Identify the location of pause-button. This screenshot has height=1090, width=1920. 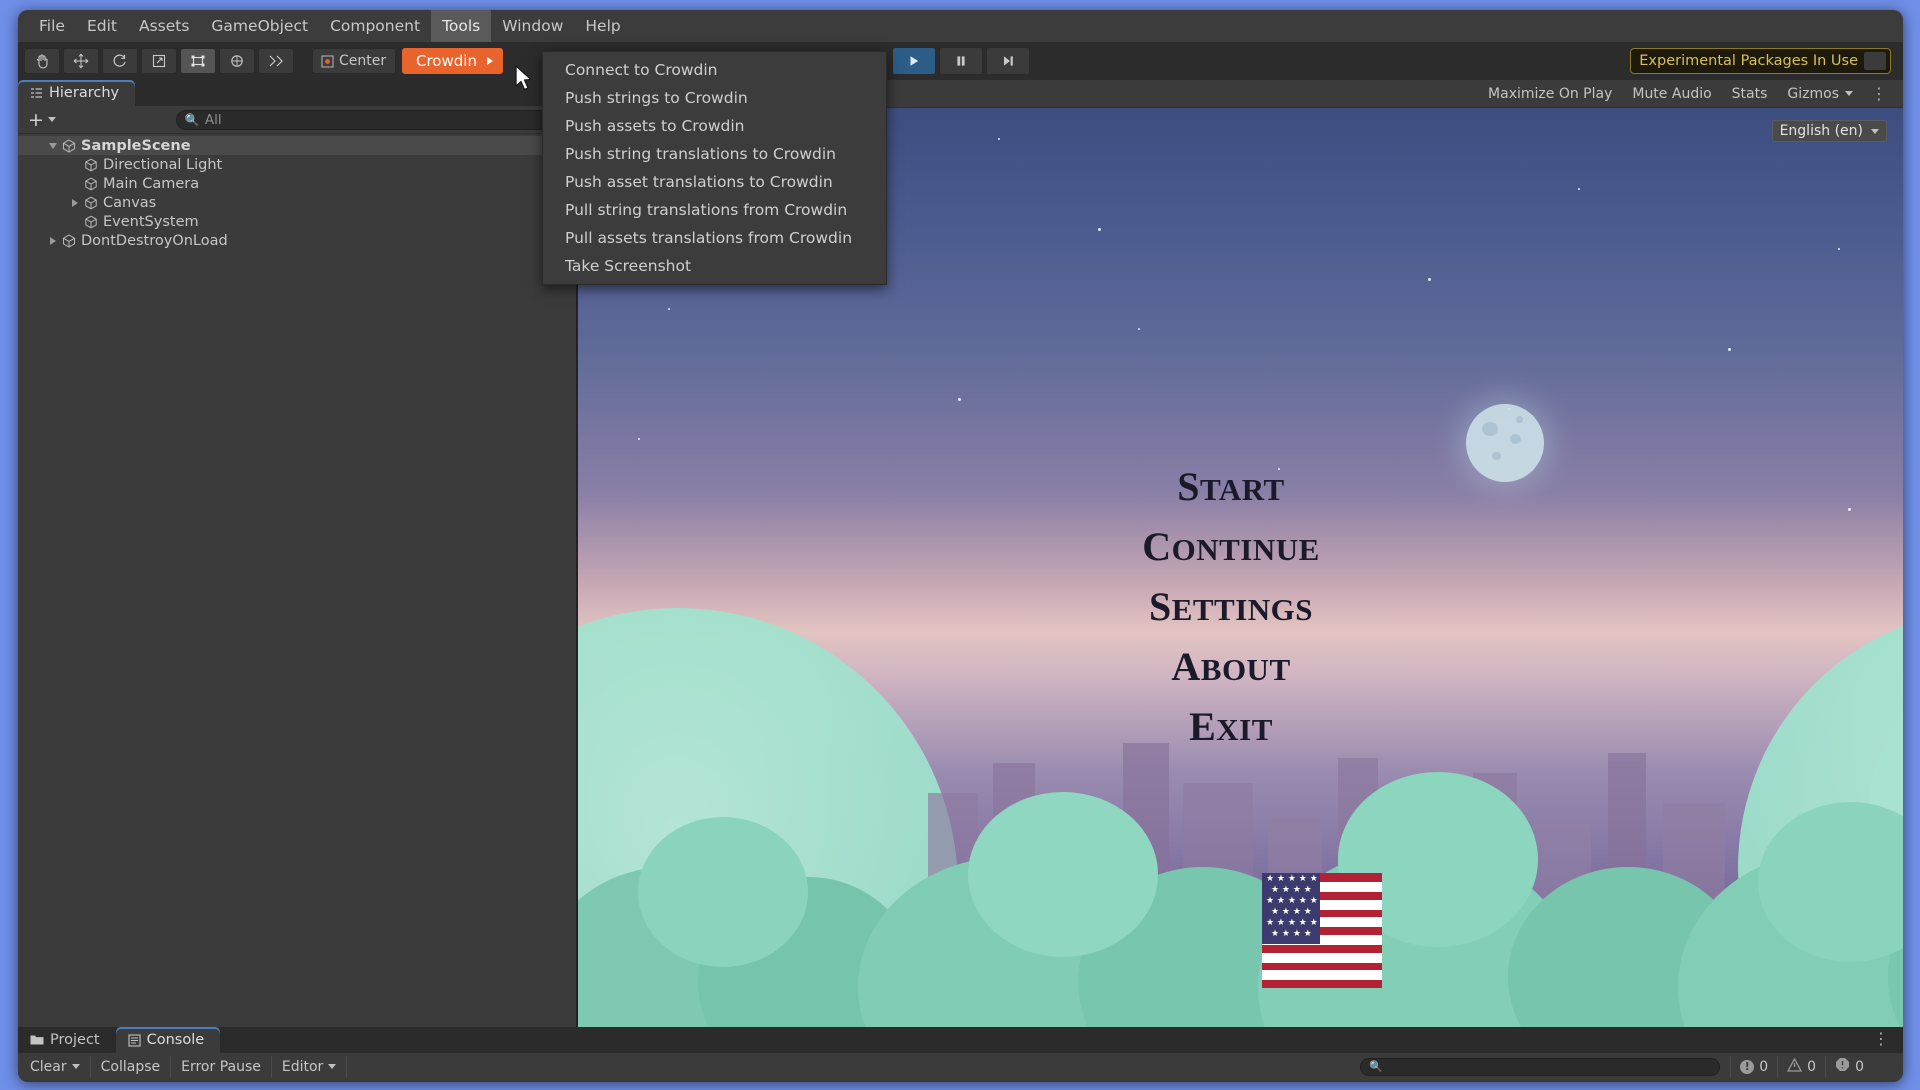
(960, 61).